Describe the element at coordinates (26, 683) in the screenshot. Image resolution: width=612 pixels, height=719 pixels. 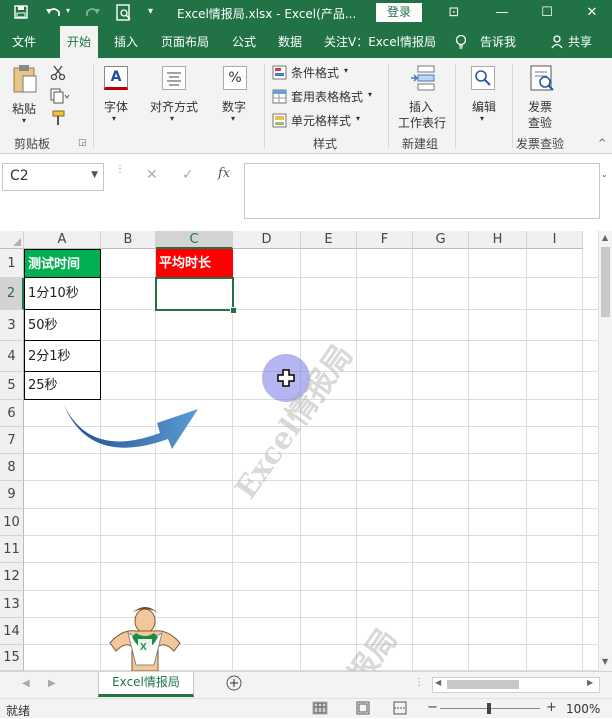
I see `prev-sheet-icon: ◀` at that location.